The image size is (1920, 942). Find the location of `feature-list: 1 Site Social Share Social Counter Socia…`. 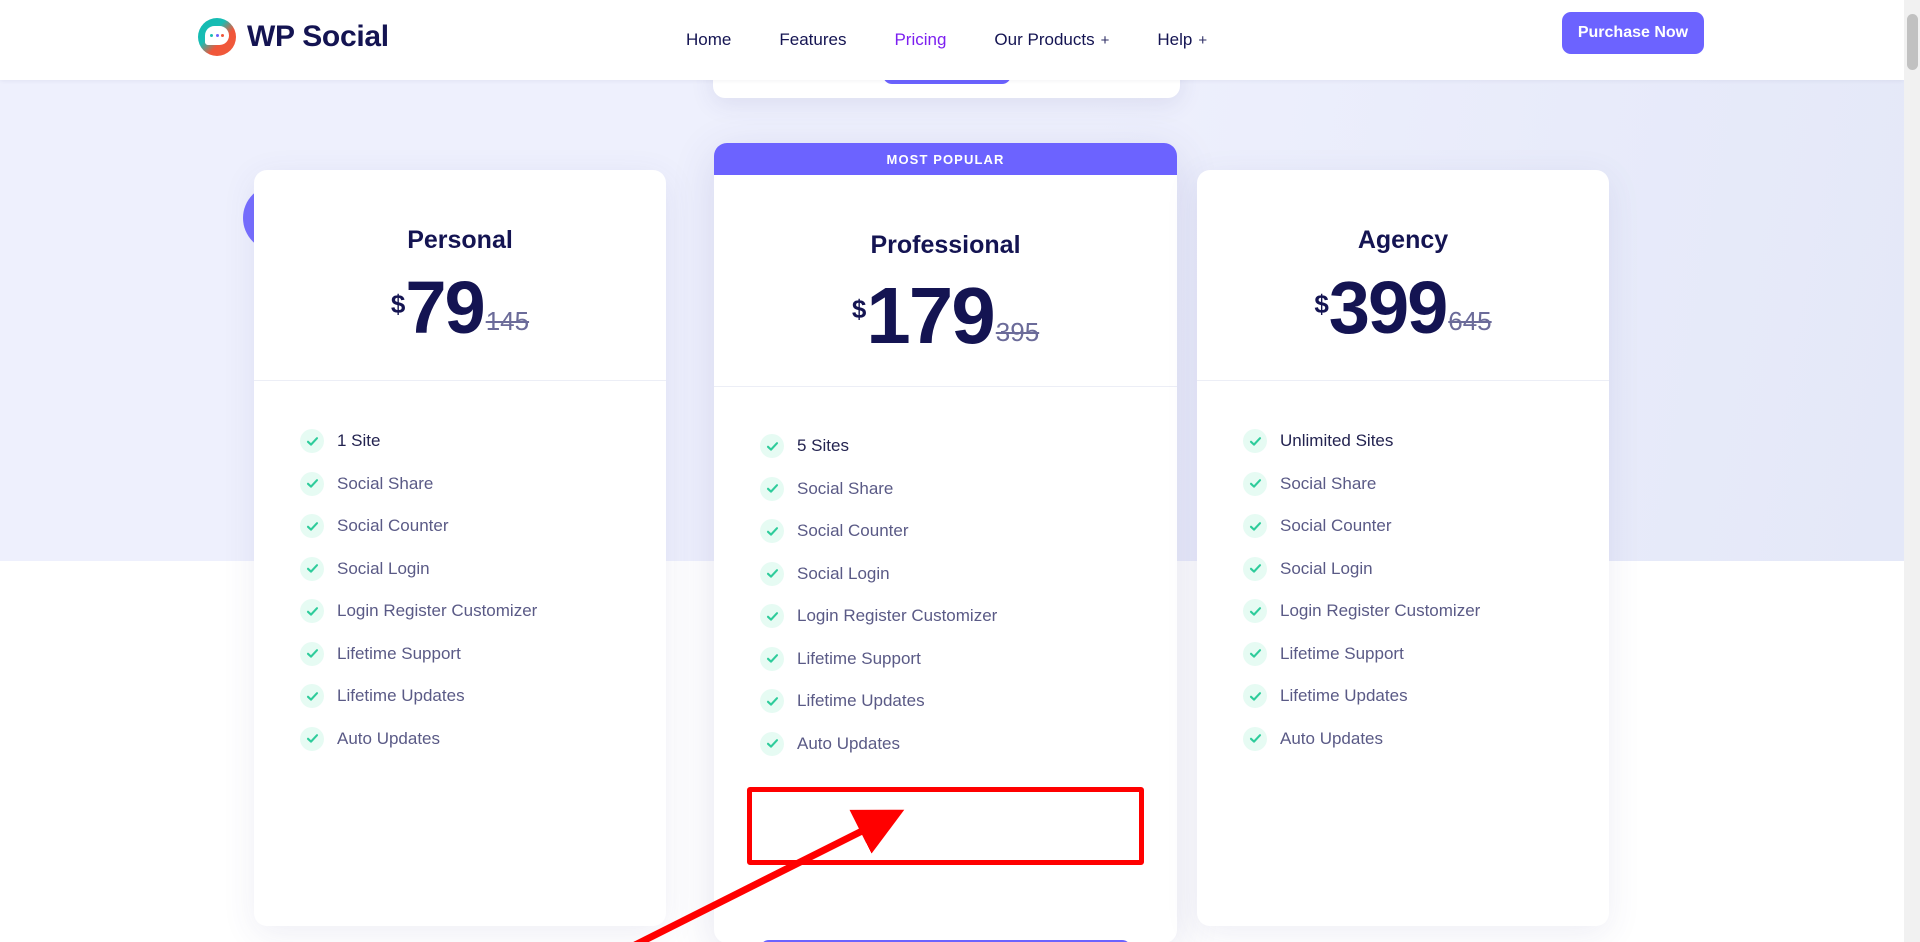

feature-list: 1 Site Social Share Social Counter Socia… is located at coordinates (418, 590).